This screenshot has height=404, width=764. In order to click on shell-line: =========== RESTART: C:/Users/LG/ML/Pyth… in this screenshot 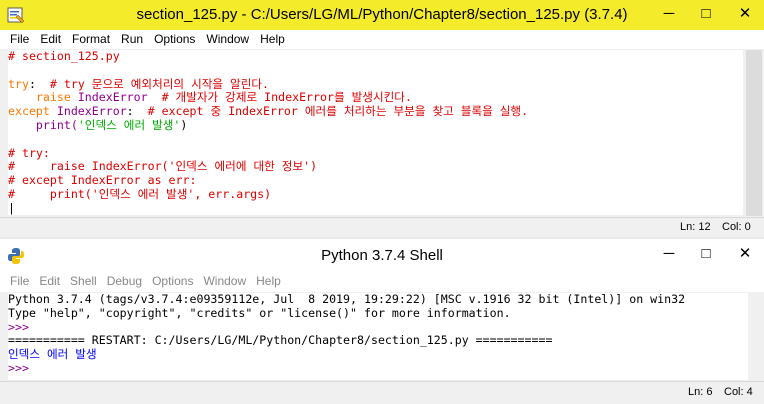, I will do `click(378, 340)`.